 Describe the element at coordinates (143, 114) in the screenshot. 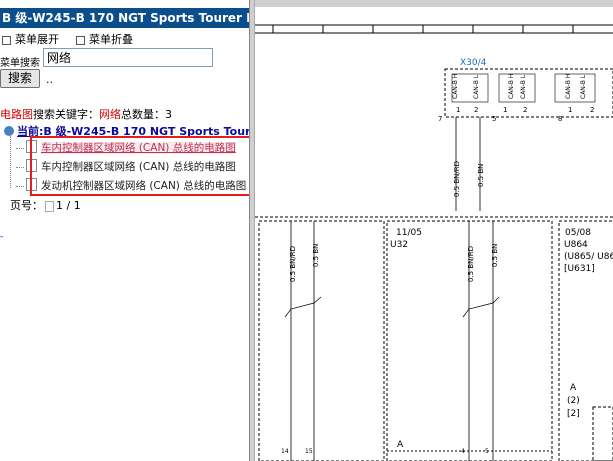

I see `summary-count-label: 总数量：` at that location.